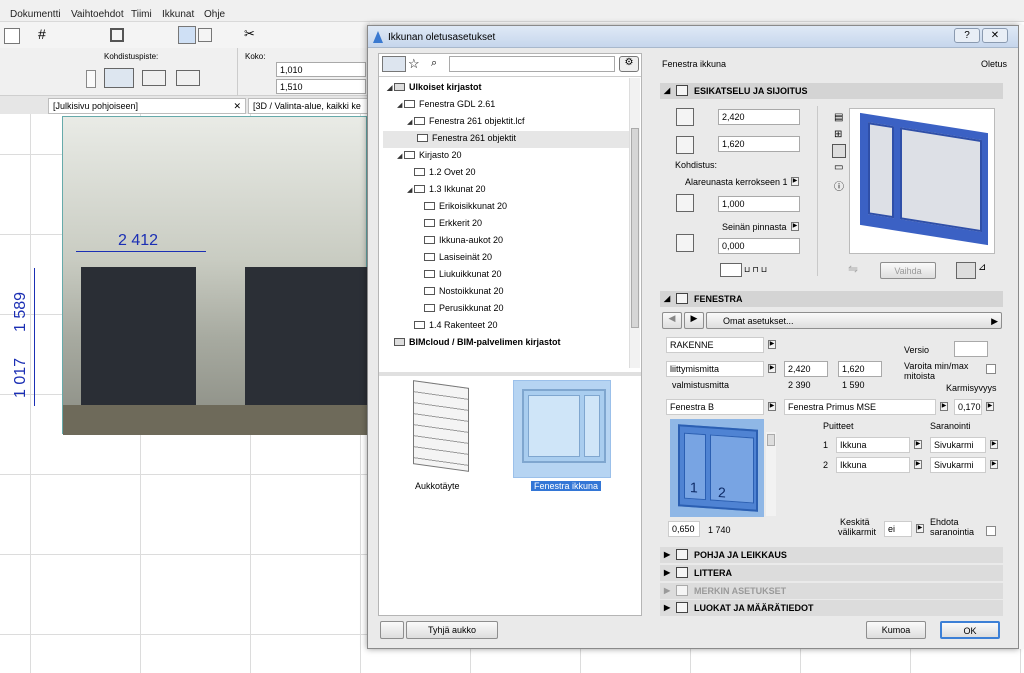  I want to click on empty-opening-icon, so click(392, 630).